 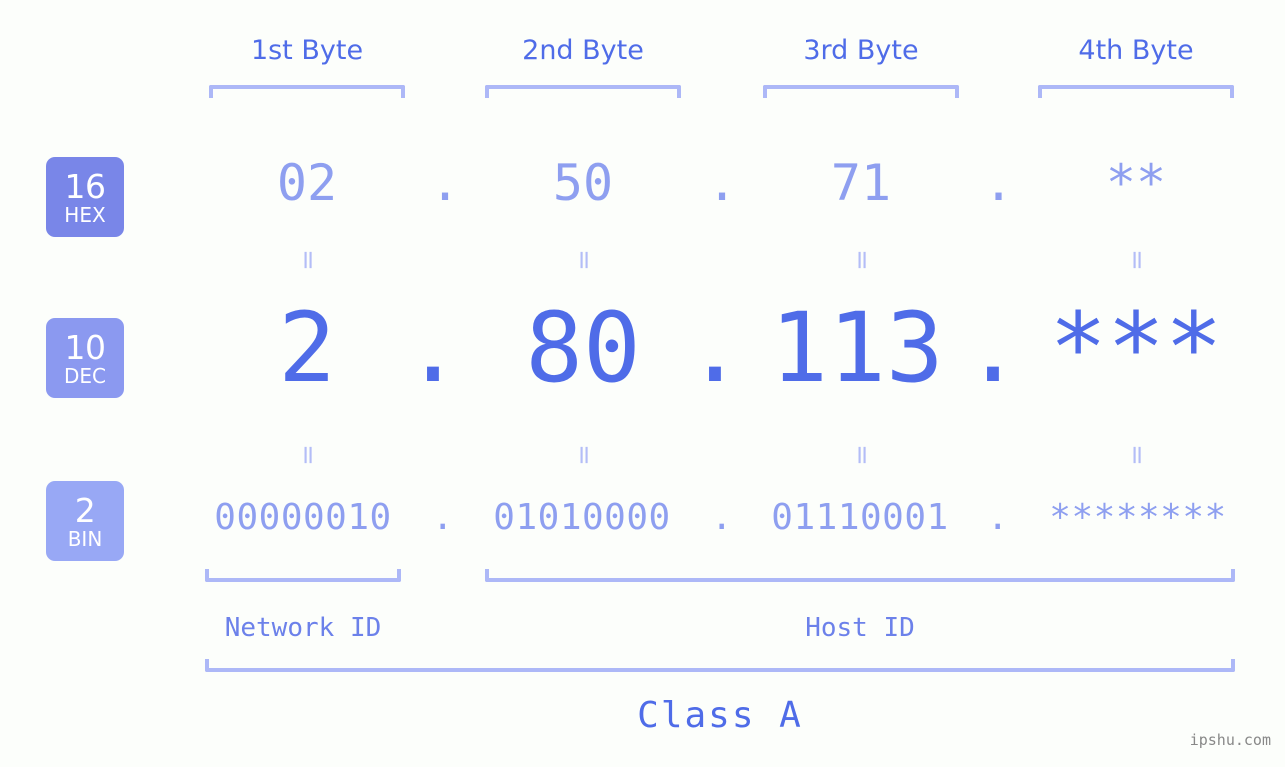 What do you see at coordinates (85, 186) in the screenshot?
I see `base-badge-hex-number: 16` at bounding box center [85, 186].